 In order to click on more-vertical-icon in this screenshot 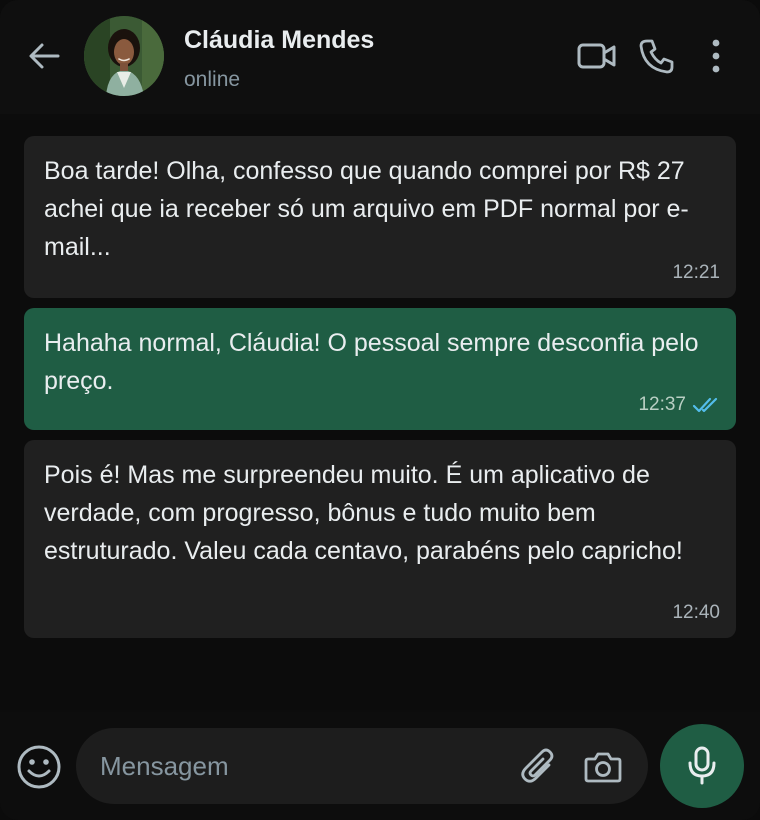, I will do `click(716, 56)`.